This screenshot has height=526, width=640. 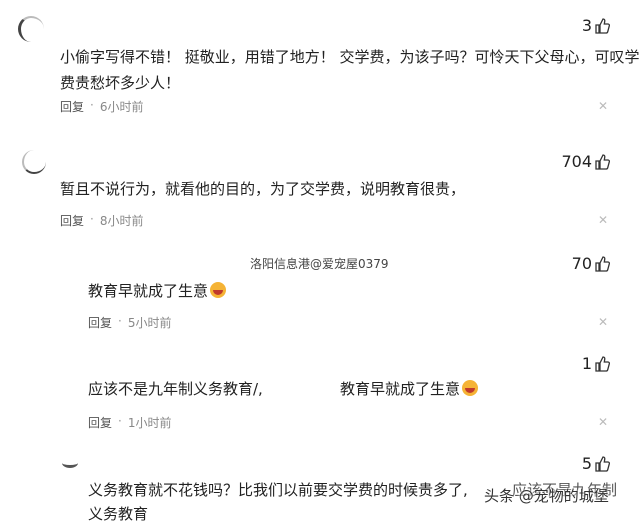 I want to click on watermark: 洛阳信息港@爱宠屋0379, so click(x=319, y=264).